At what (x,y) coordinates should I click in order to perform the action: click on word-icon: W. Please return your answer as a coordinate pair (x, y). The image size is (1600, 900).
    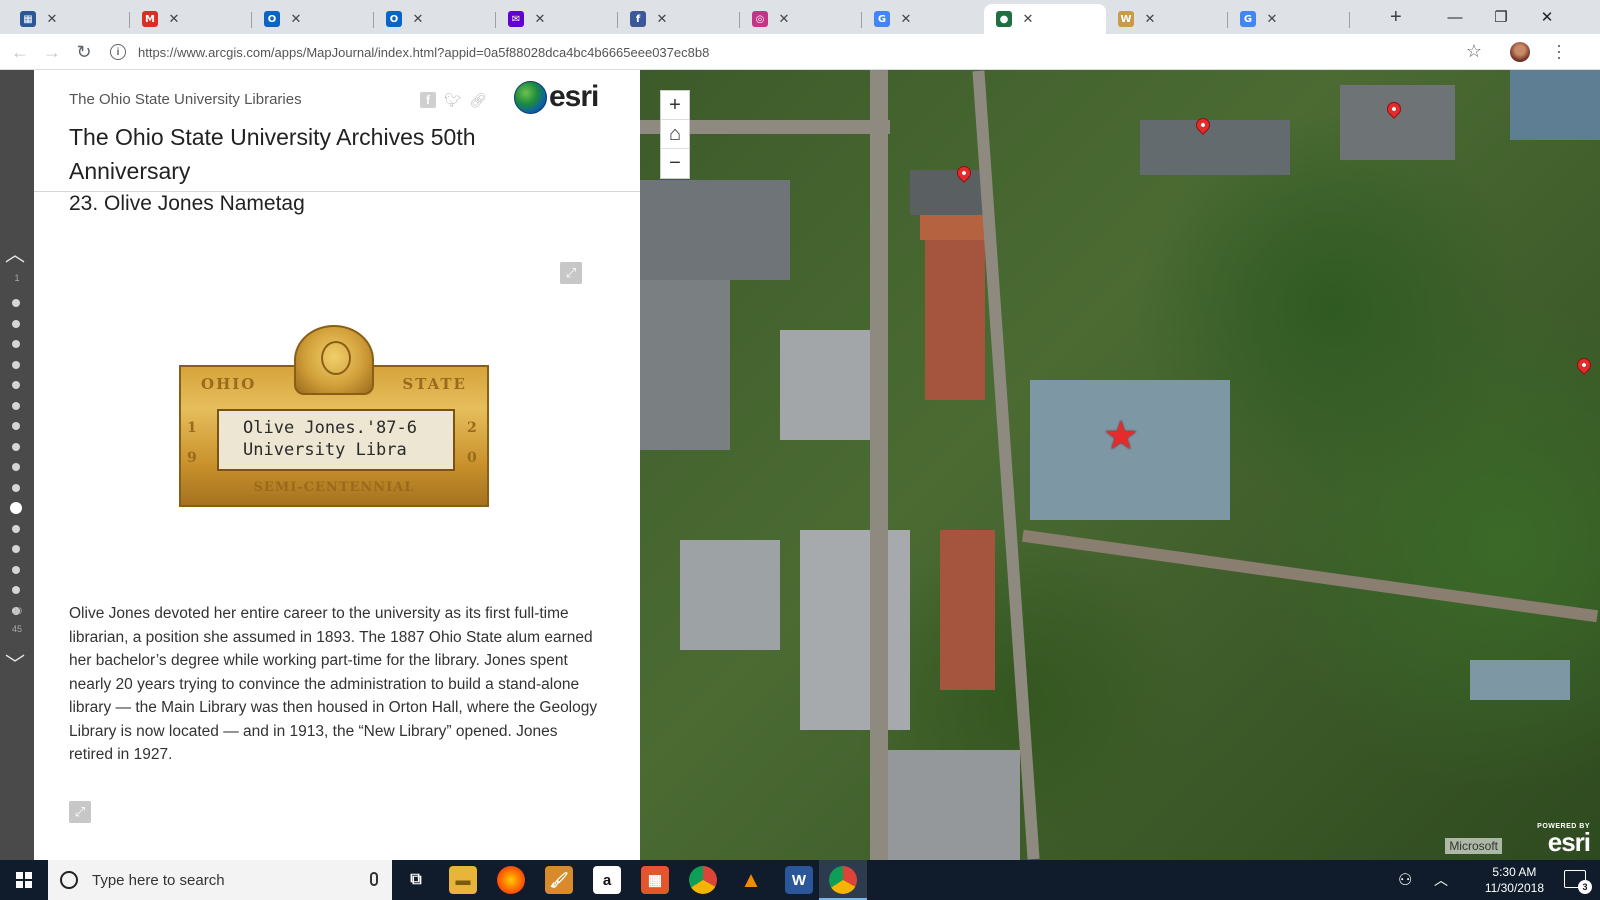
    Looking at the image, I should click on (799, 880).